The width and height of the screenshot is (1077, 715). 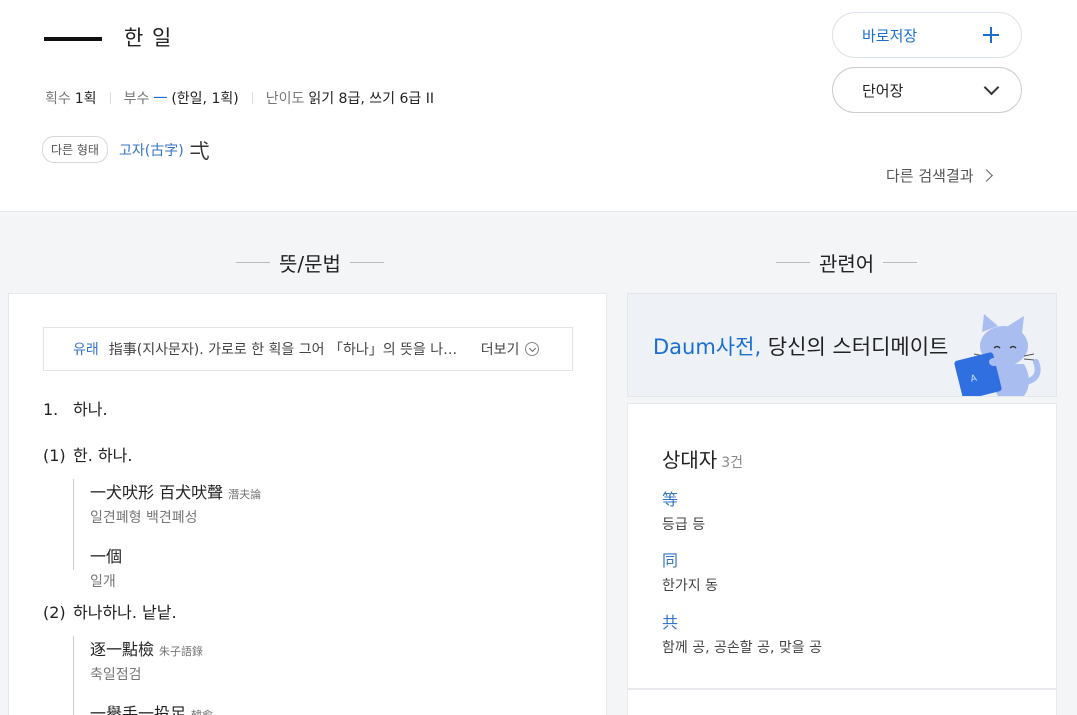 What do you see at coordinates (205, 99) in the screenshot?
I see `radical-value: (한일, 1획)` at bounding box center [205, 99].